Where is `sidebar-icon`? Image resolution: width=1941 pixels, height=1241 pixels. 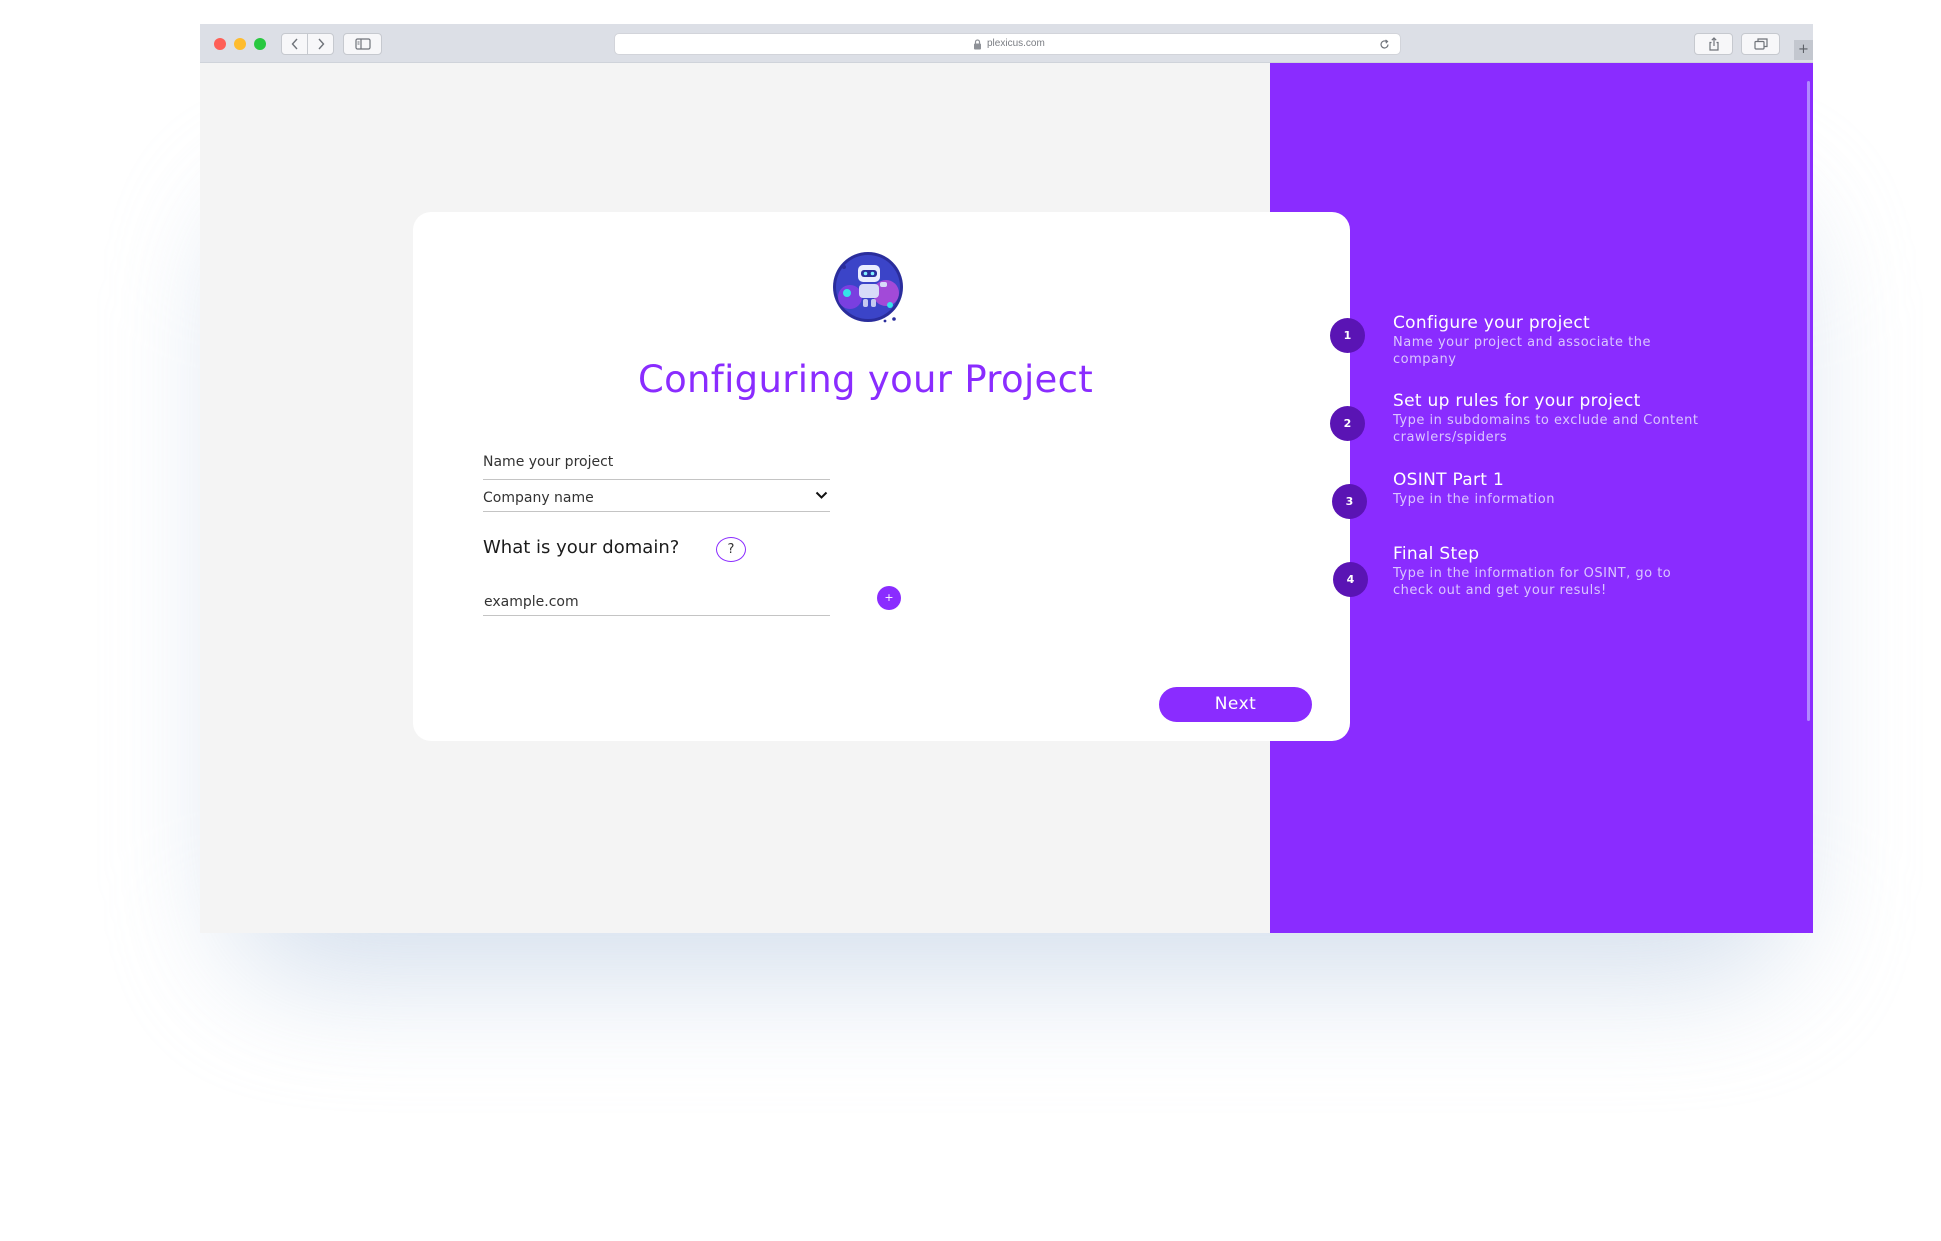
sidebar-icon is located at coordinates (362, 44).